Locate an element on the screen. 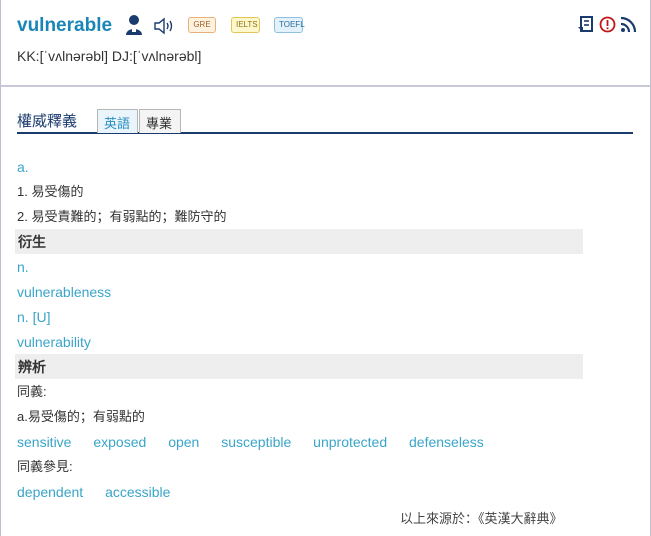  synonym-link: open is located at coordinates (183, 442).